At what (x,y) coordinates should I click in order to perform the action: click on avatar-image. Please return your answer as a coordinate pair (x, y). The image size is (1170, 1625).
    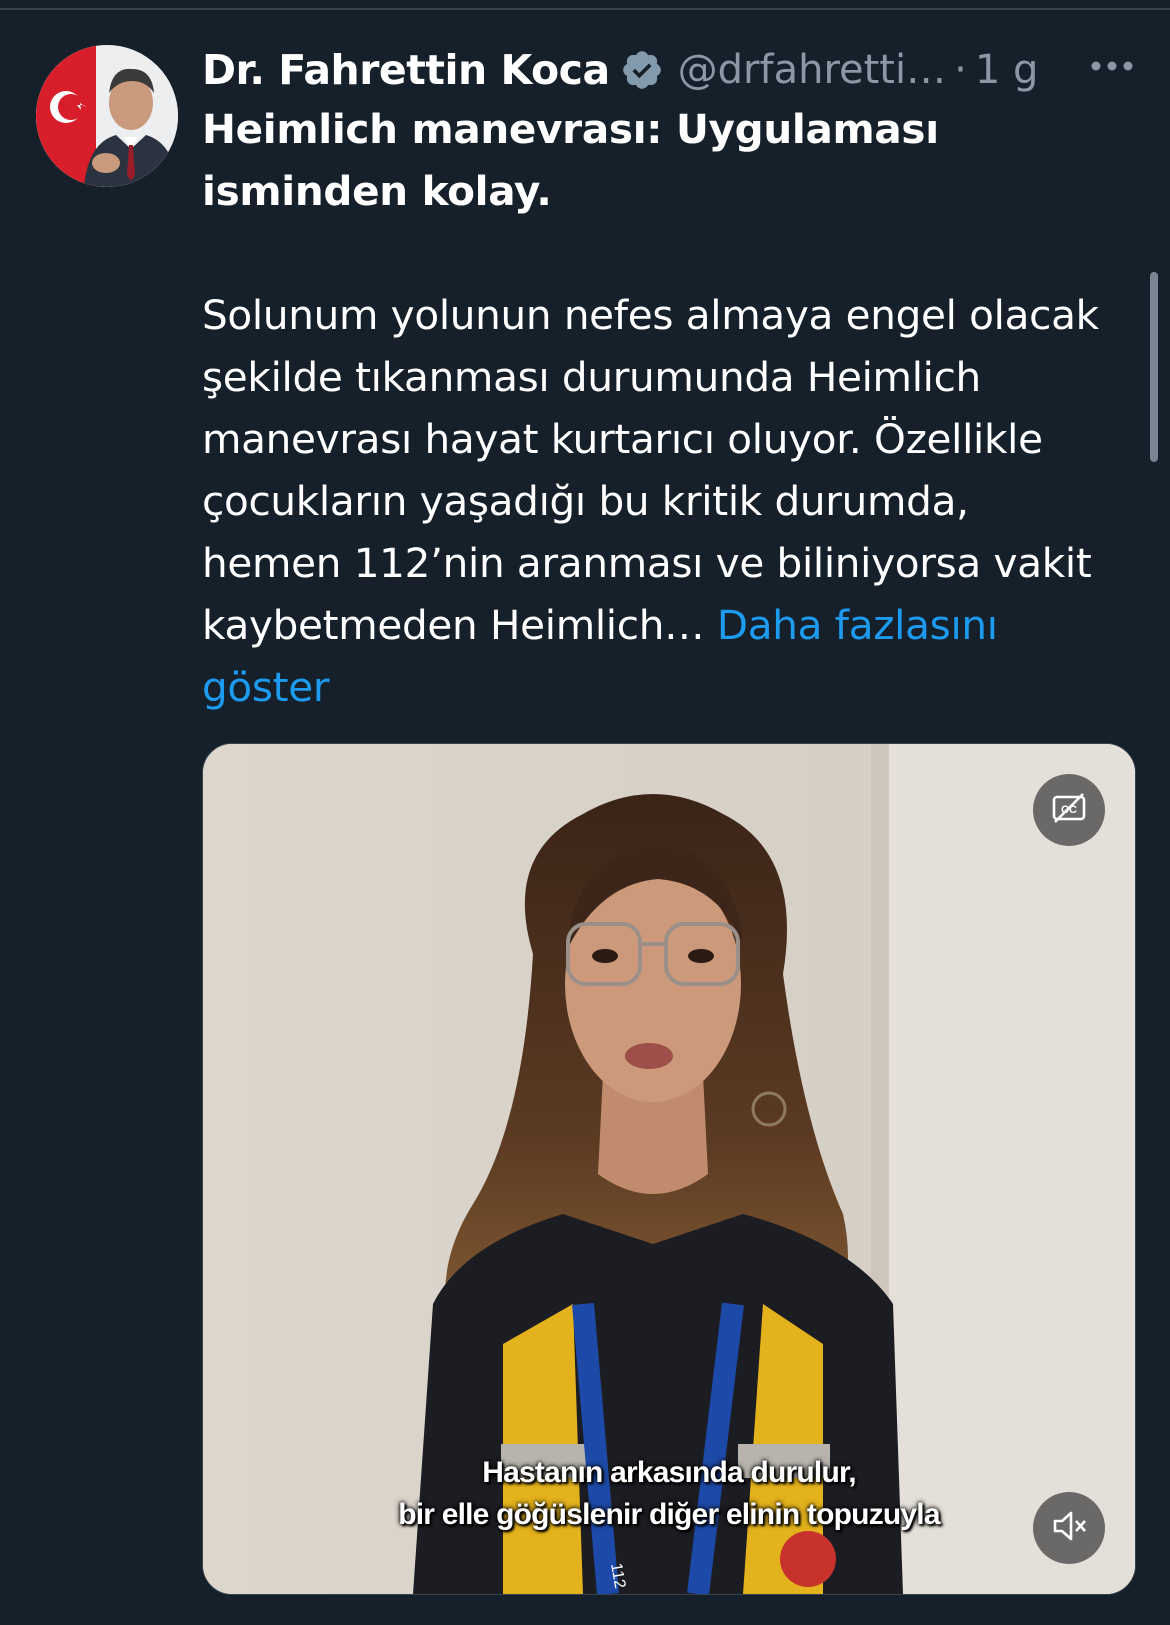
    Looking at the image, I should click on (107, 116).